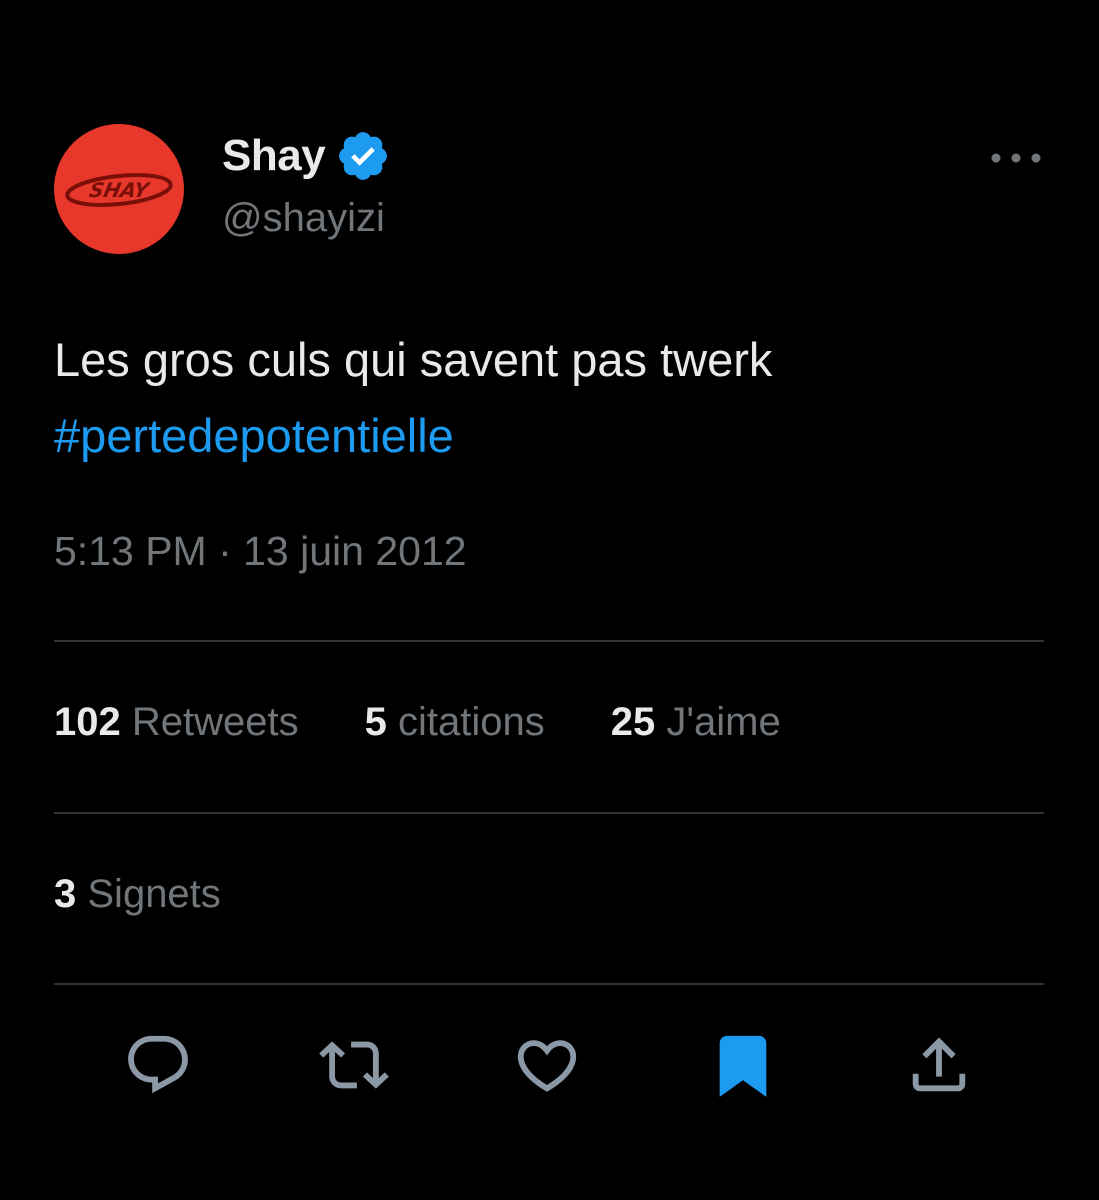 The height and width of the screenshot is (1200, 1099). I want to click on like-icon, so click(547, 1066).